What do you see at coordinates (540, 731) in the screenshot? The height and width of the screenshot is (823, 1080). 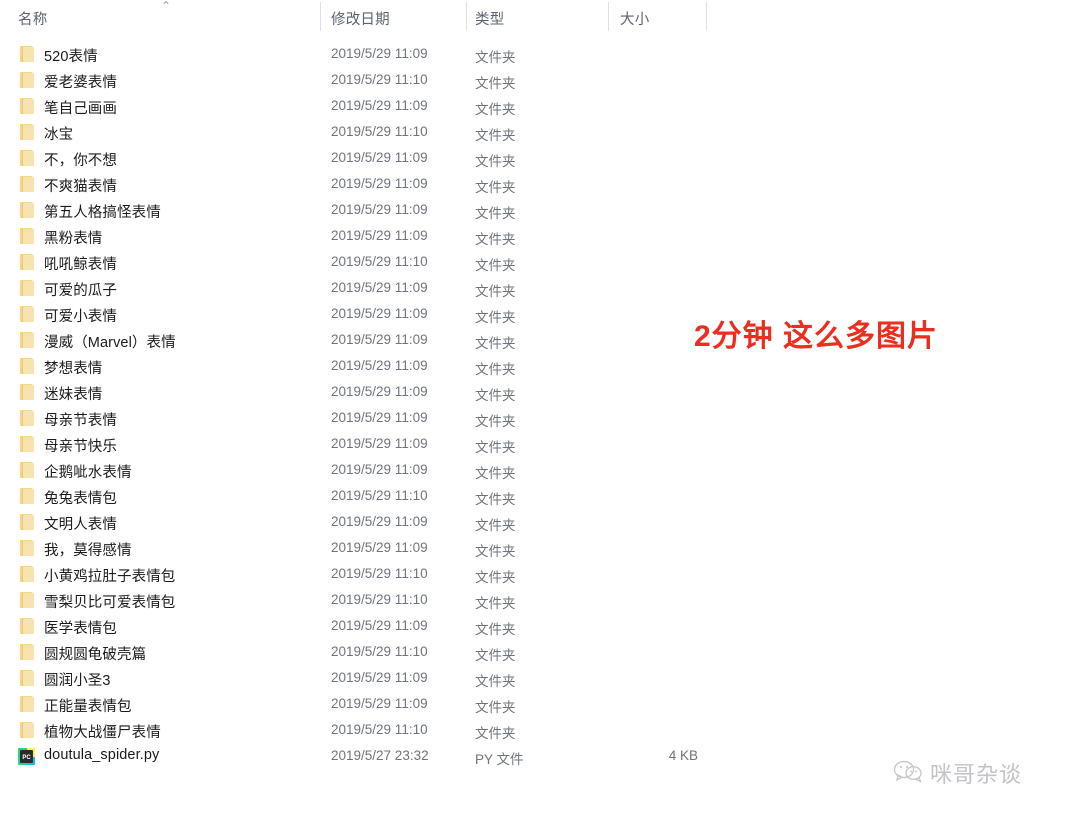 I see `table-row: 植物大战僵尸表情 2019/5/29 11:10 文件夹` at bounding box center [540, 731].